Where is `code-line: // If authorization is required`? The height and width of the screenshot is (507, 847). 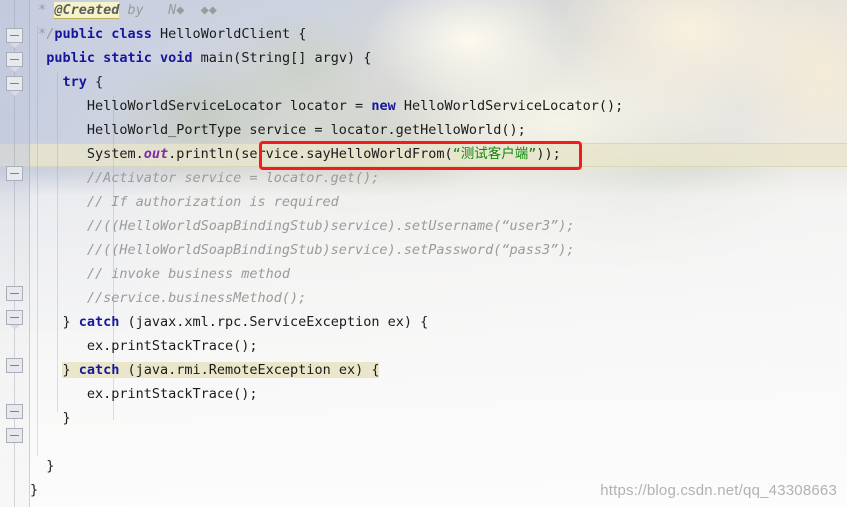 code-line: // If authorization is required is located at coordinates (423, 202).